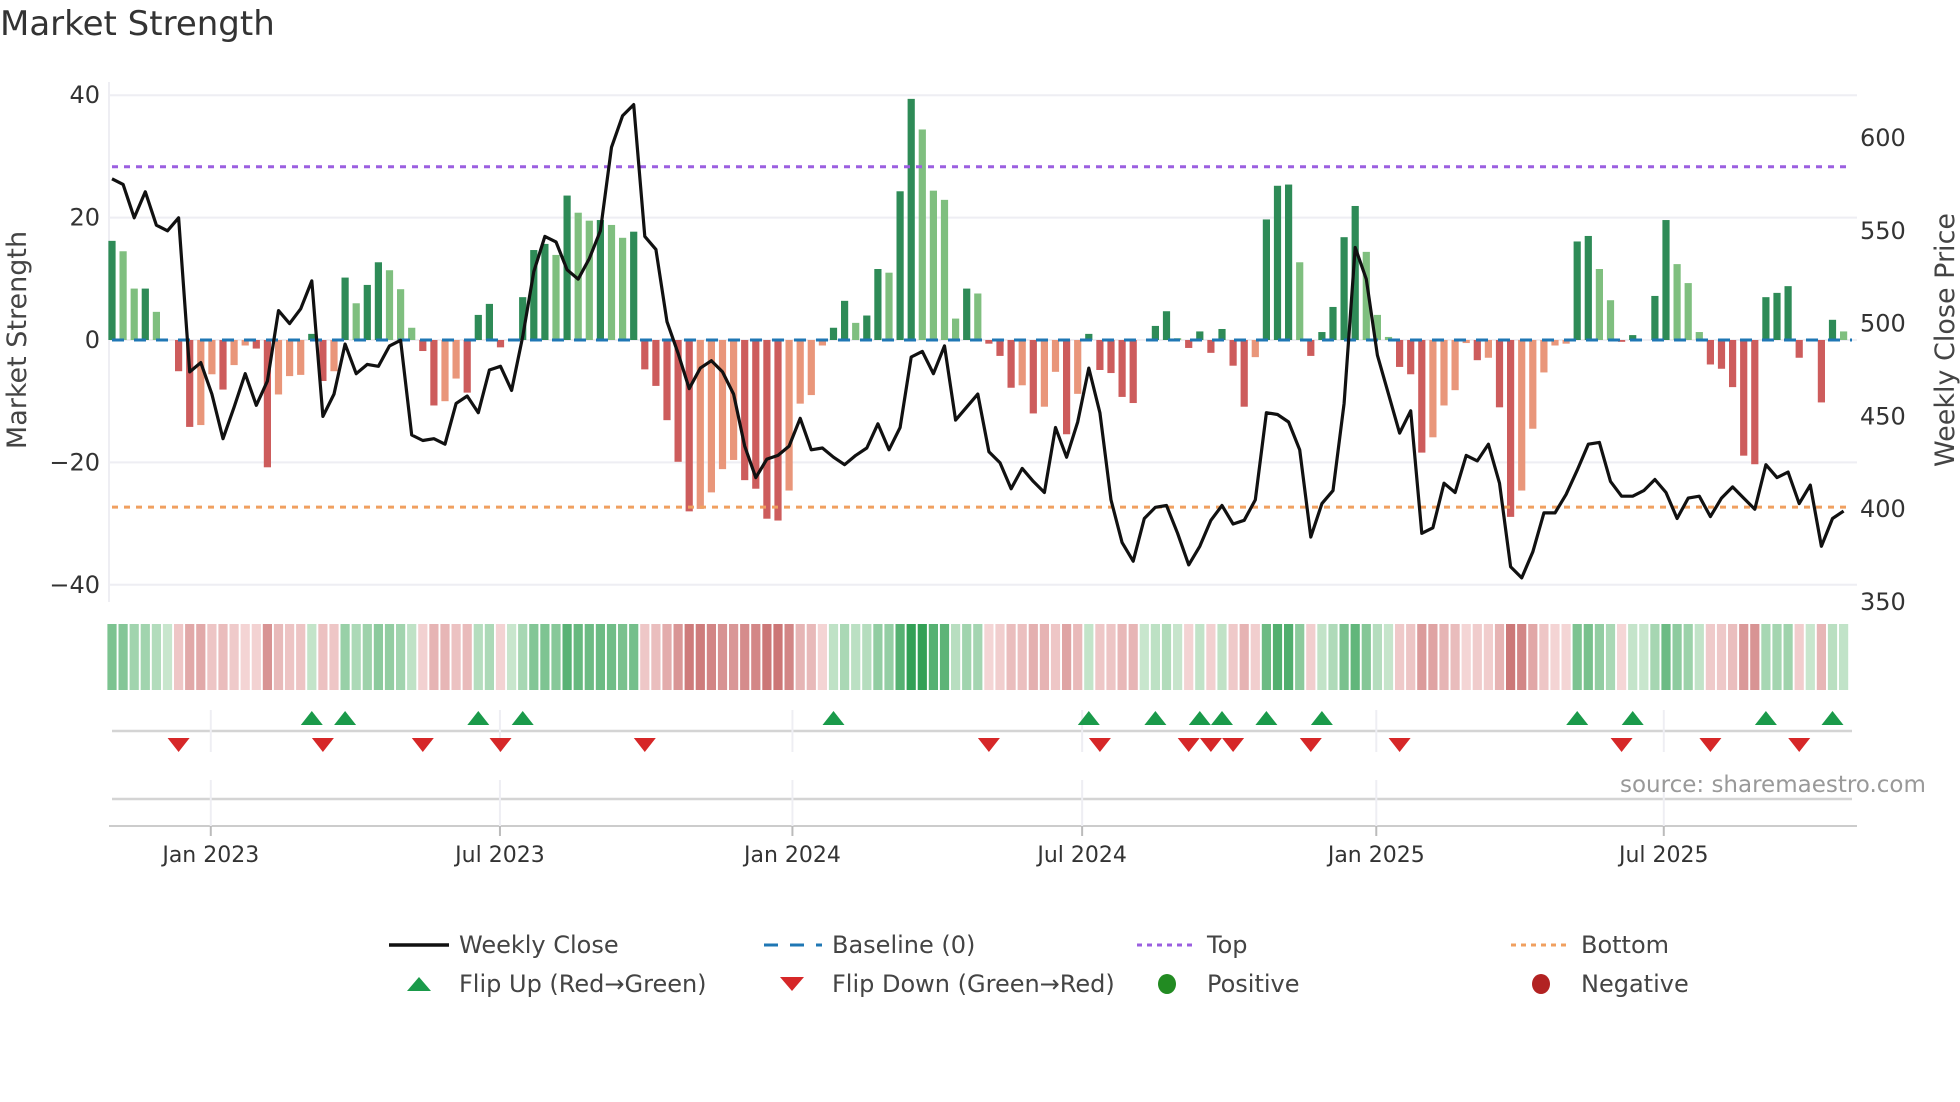  What do you see at coordinates (1218, 984) in the screenshot?
I see `legend-item: Positive` at bounding box center [1218, 984].